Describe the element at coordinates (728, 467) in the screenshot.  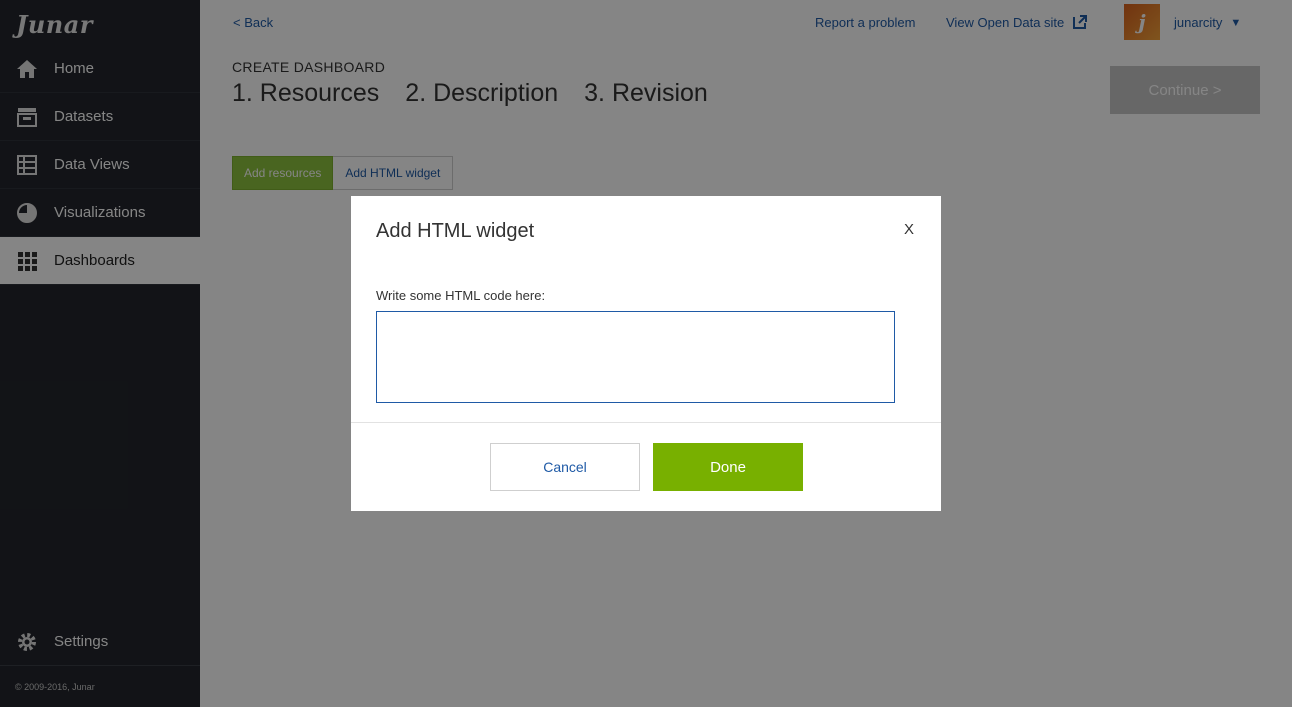
I see `done-button: Done` at that location.